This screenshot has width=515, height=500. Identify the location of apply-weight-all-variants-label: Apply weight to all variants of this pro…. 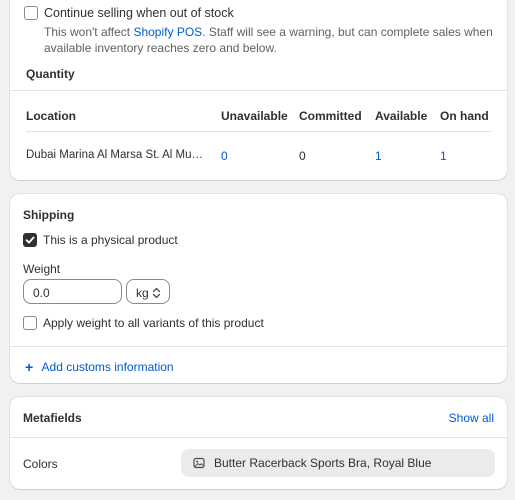
(153, 323).